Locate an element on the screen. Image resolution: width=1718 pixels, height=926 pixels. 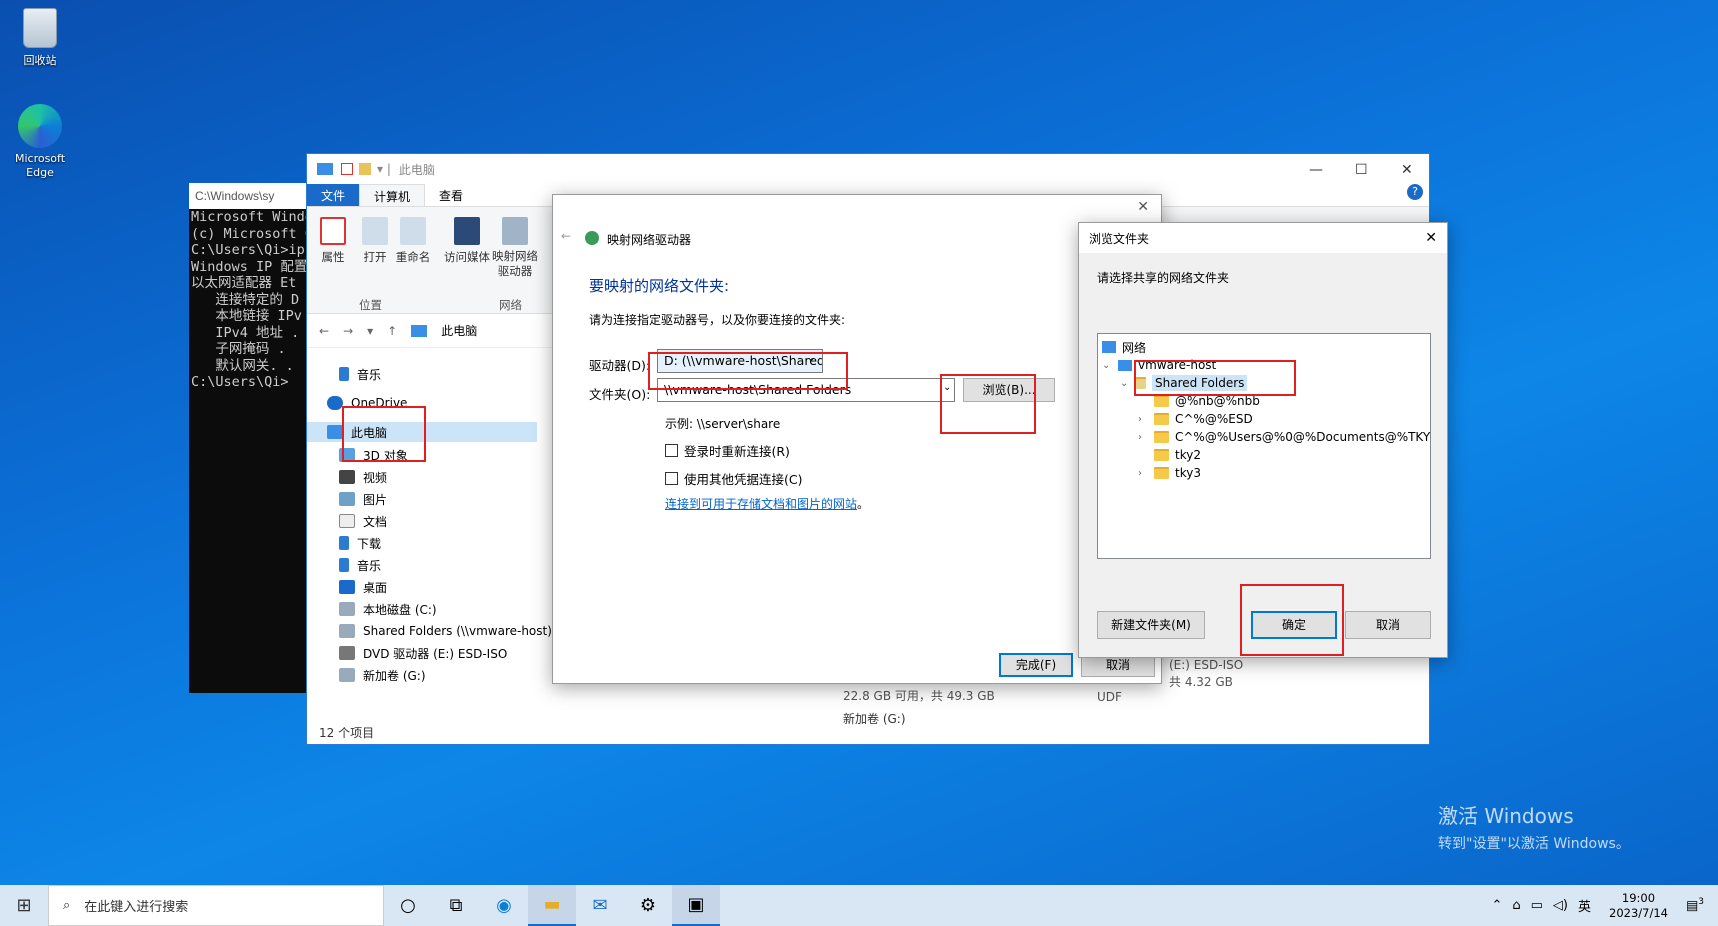
recycle-bin-icon: 回收站 is located at coordinates (40, 38).